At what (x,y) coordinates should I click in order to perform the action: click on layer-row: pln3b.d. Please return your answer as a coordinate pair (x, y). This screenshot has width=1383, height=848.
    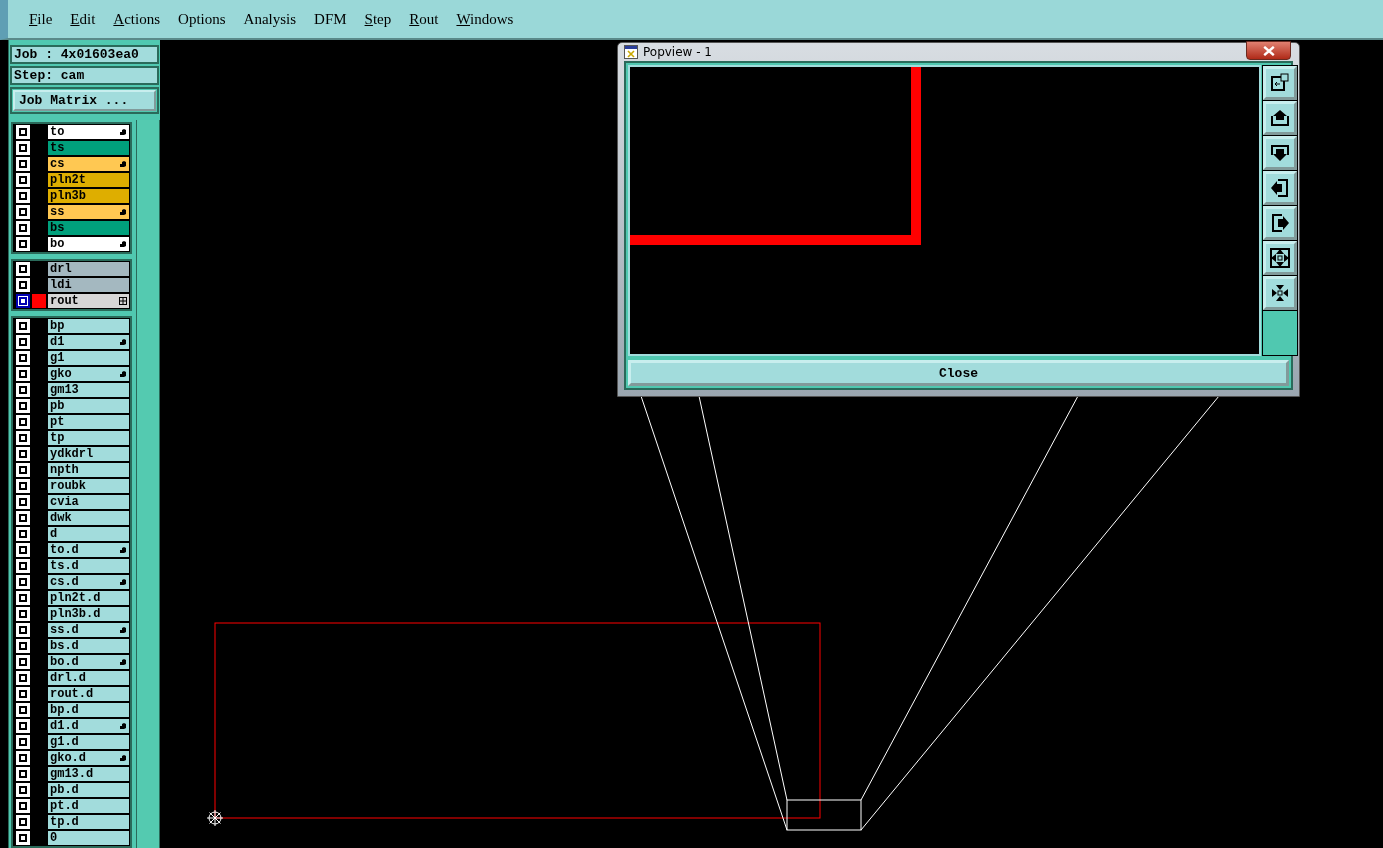
    Looking at the image, I should click on (72, 614).